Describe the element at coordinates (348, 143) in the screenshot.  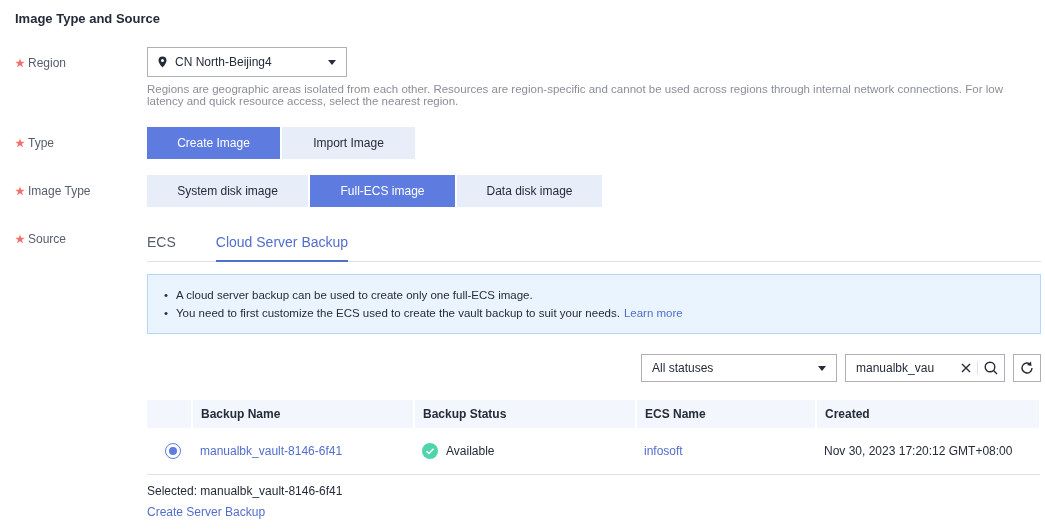
I see `segment-button: Import Image` at that location.